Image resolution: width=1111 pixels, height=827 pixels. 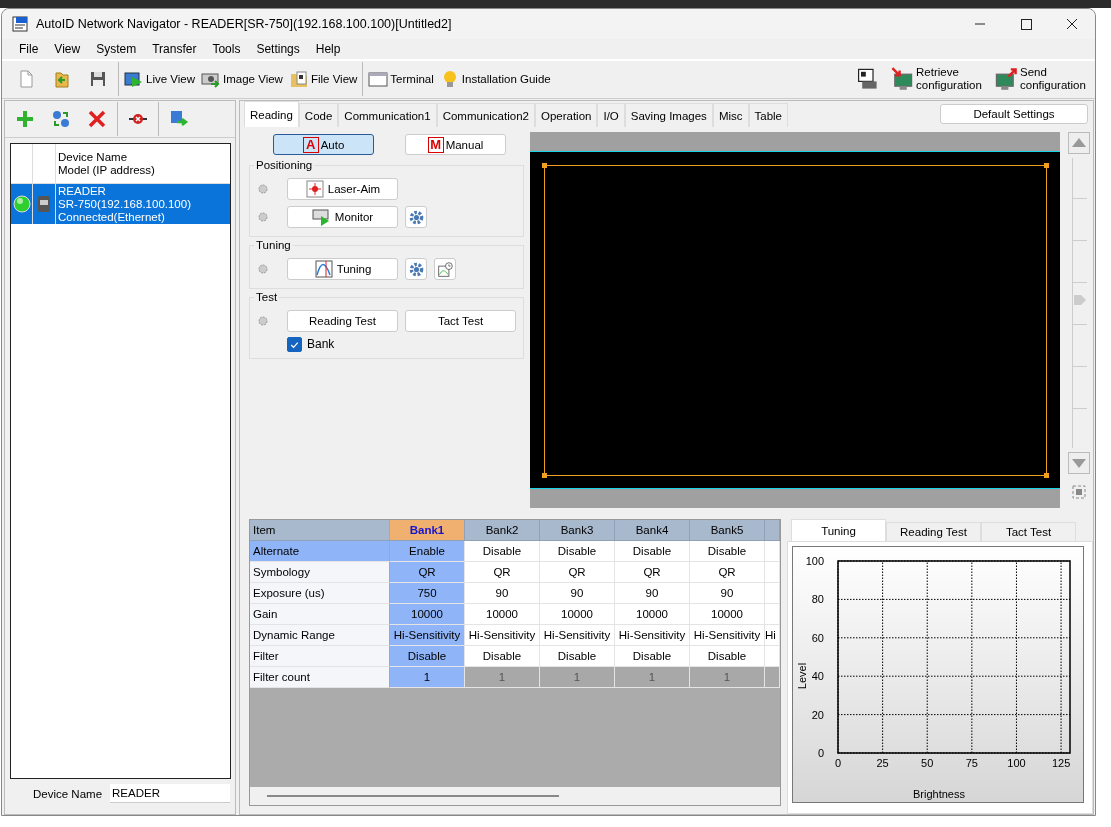 What do you see at coordinates (124, 204) in the screenshot?
I see `device-info: READER SR-750(192.168.100.100) Connected(Ethernet)` at bounding box center [124, 204].